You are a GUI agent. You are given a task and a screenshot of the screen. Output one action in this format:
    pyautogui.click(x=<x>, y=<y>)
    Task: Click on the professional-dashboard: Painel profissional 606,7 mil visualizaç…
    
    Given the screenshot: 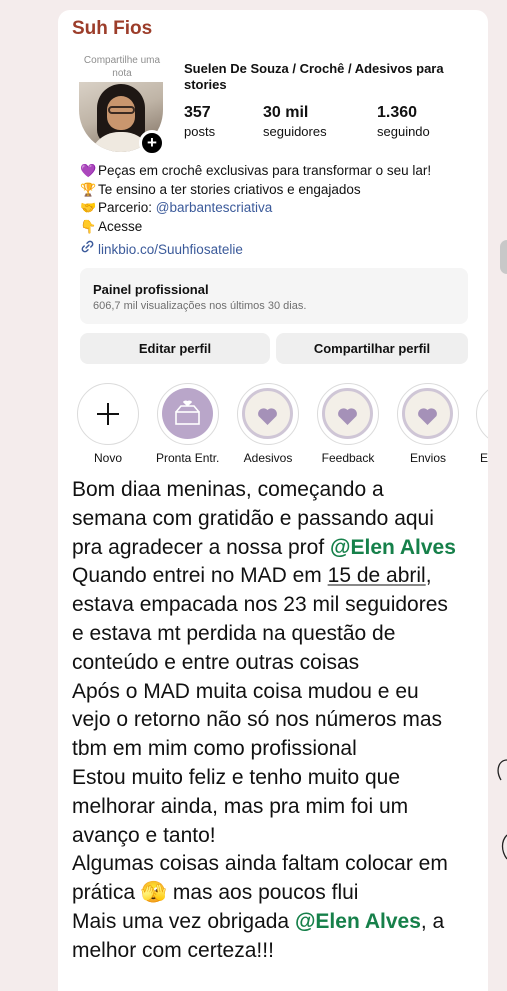 What is the action you would take?
    pyautogui.click(x=274, y=296)
    